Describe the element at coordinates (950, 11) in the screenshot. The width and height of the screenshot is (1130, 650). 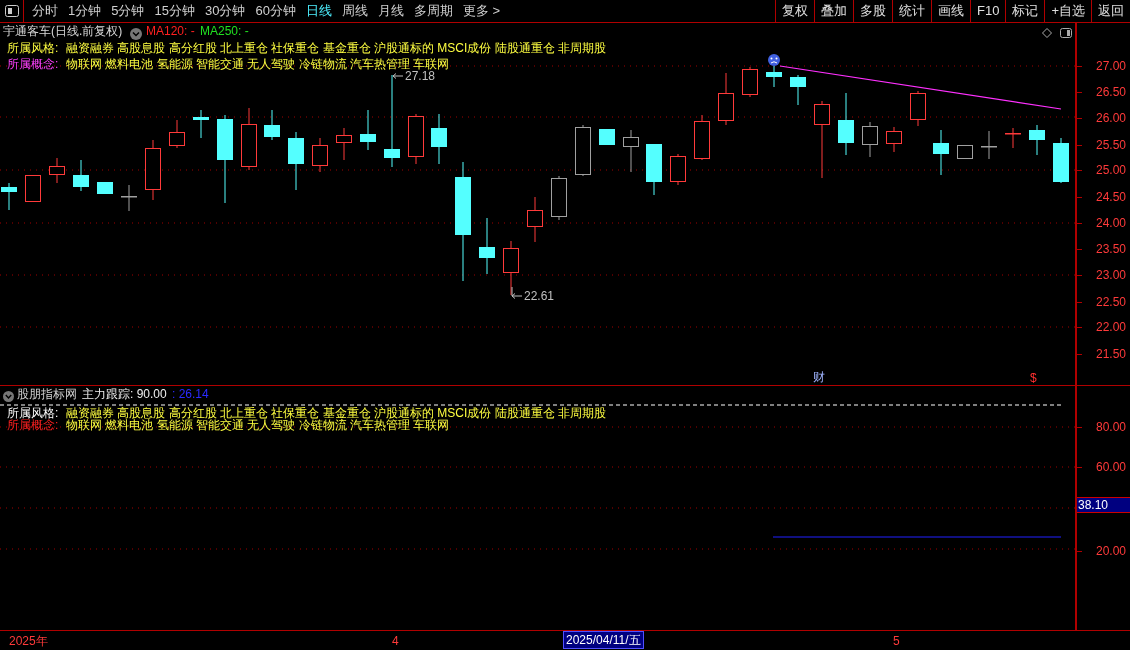
I see `toolbar-button: 画线` at that location.